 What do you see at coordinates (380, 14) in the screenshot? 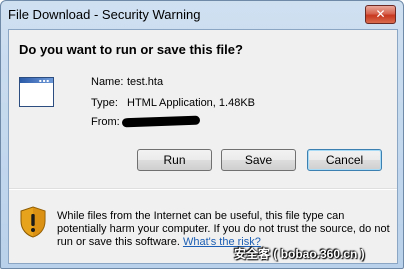
I see `close-button: ✕` at bounding box center [380, 14].